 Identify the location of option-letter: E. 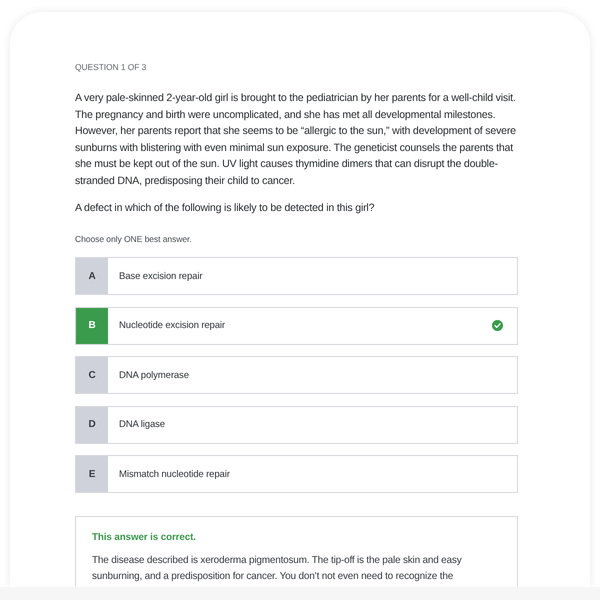
(92, 474).